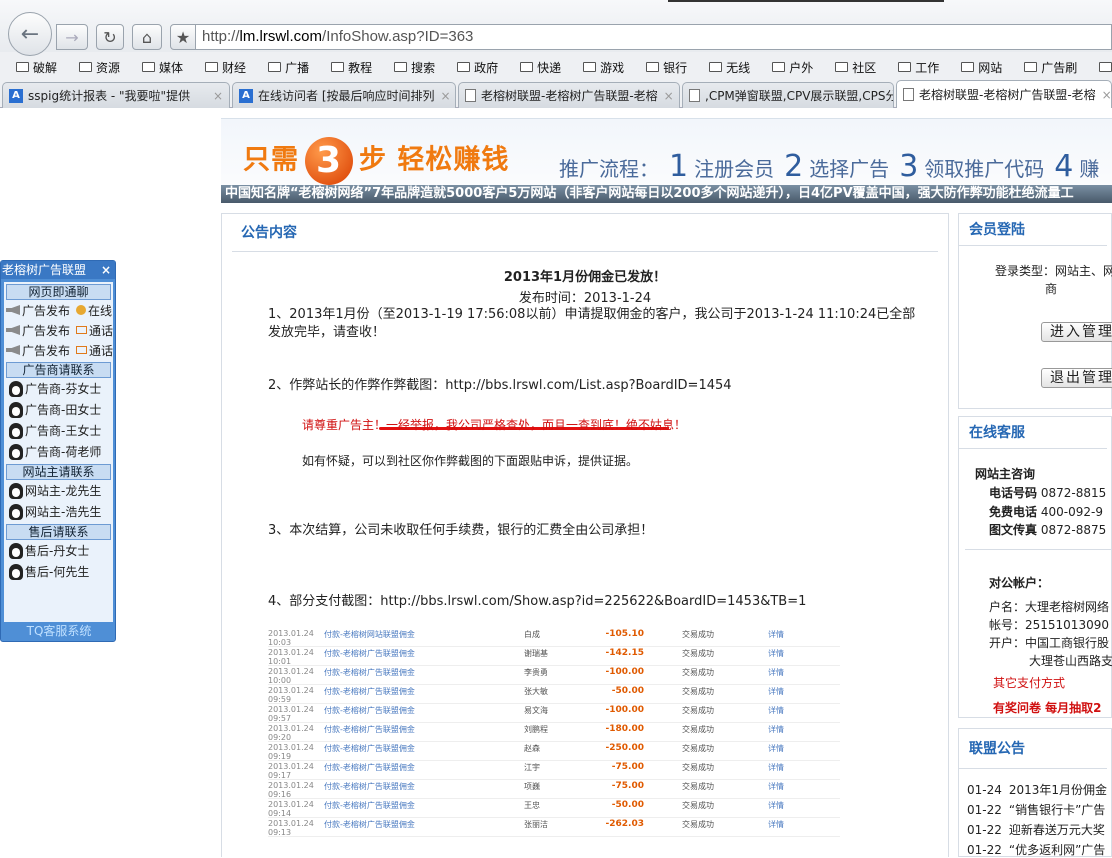 The width and height of the screenshot is (1112, 858). What do you see at coordinates (654, 37) in the screenshot?
I see `address-bar: http://lm.lrswl.com/InfoShow.asp?ID=363` at bounding box center [654, 37].